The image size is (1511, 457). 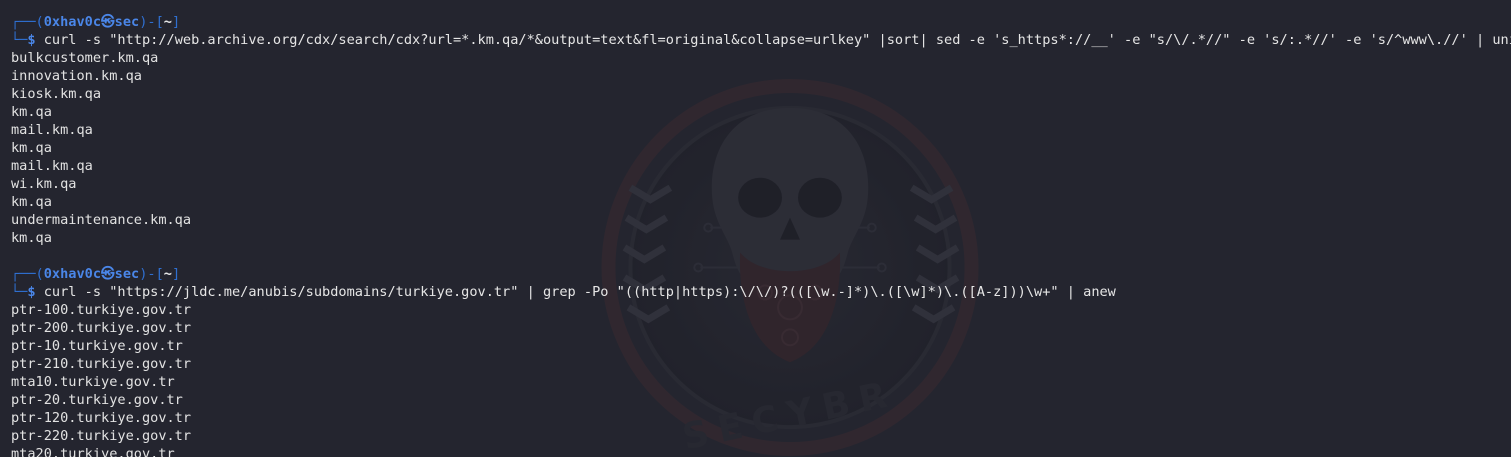 I want to click on output-line: innovation.km.qa, so click(x=76, y=76).